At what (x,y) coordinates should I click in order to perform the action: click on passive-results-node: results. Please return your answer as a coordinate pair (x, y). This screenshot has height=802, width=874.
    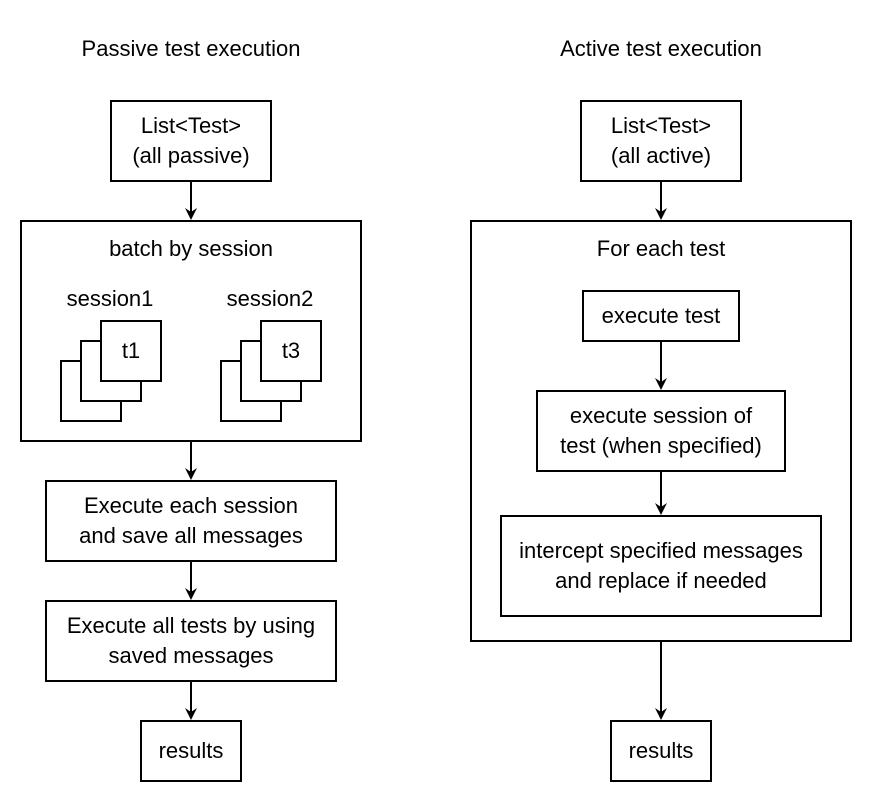
    Looking at the image, I should click on (191, 751).